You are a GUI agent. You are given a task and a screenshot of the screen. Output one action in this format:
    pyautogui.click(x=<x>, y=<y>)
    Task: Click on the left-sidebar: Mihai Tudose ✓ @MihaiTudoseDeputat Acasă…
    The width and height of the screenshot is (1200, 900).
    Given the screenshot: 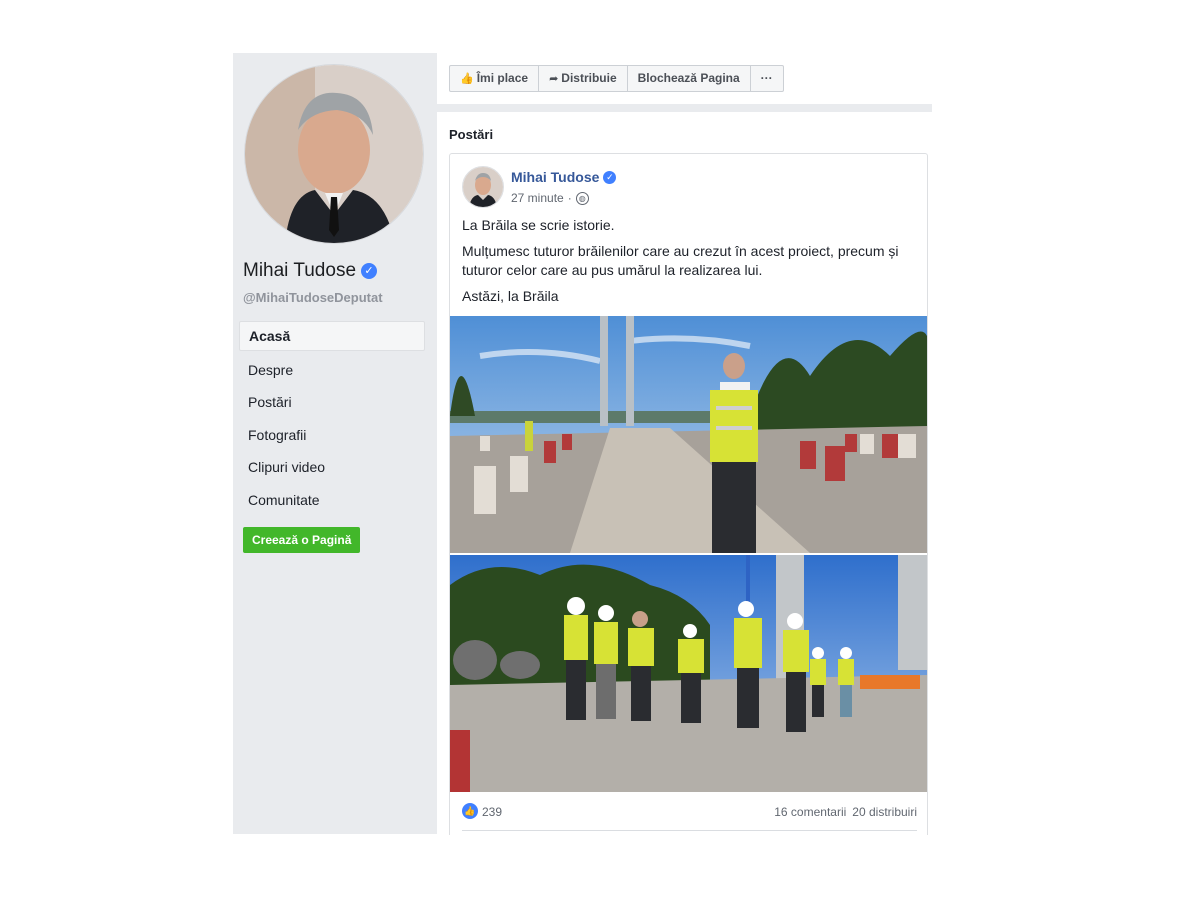 What is the action you would take?
    pyautogui.click(x=335, y=443)
    